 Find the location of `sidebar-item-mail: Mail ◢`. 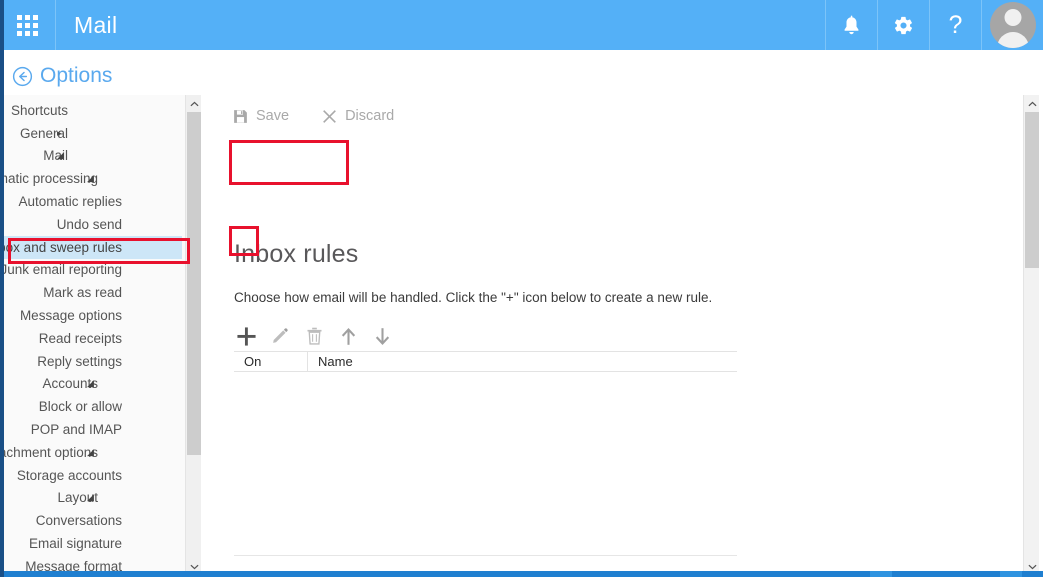

sidebar-item-mail: Mail ◢ is located at coordinates (93, 156).